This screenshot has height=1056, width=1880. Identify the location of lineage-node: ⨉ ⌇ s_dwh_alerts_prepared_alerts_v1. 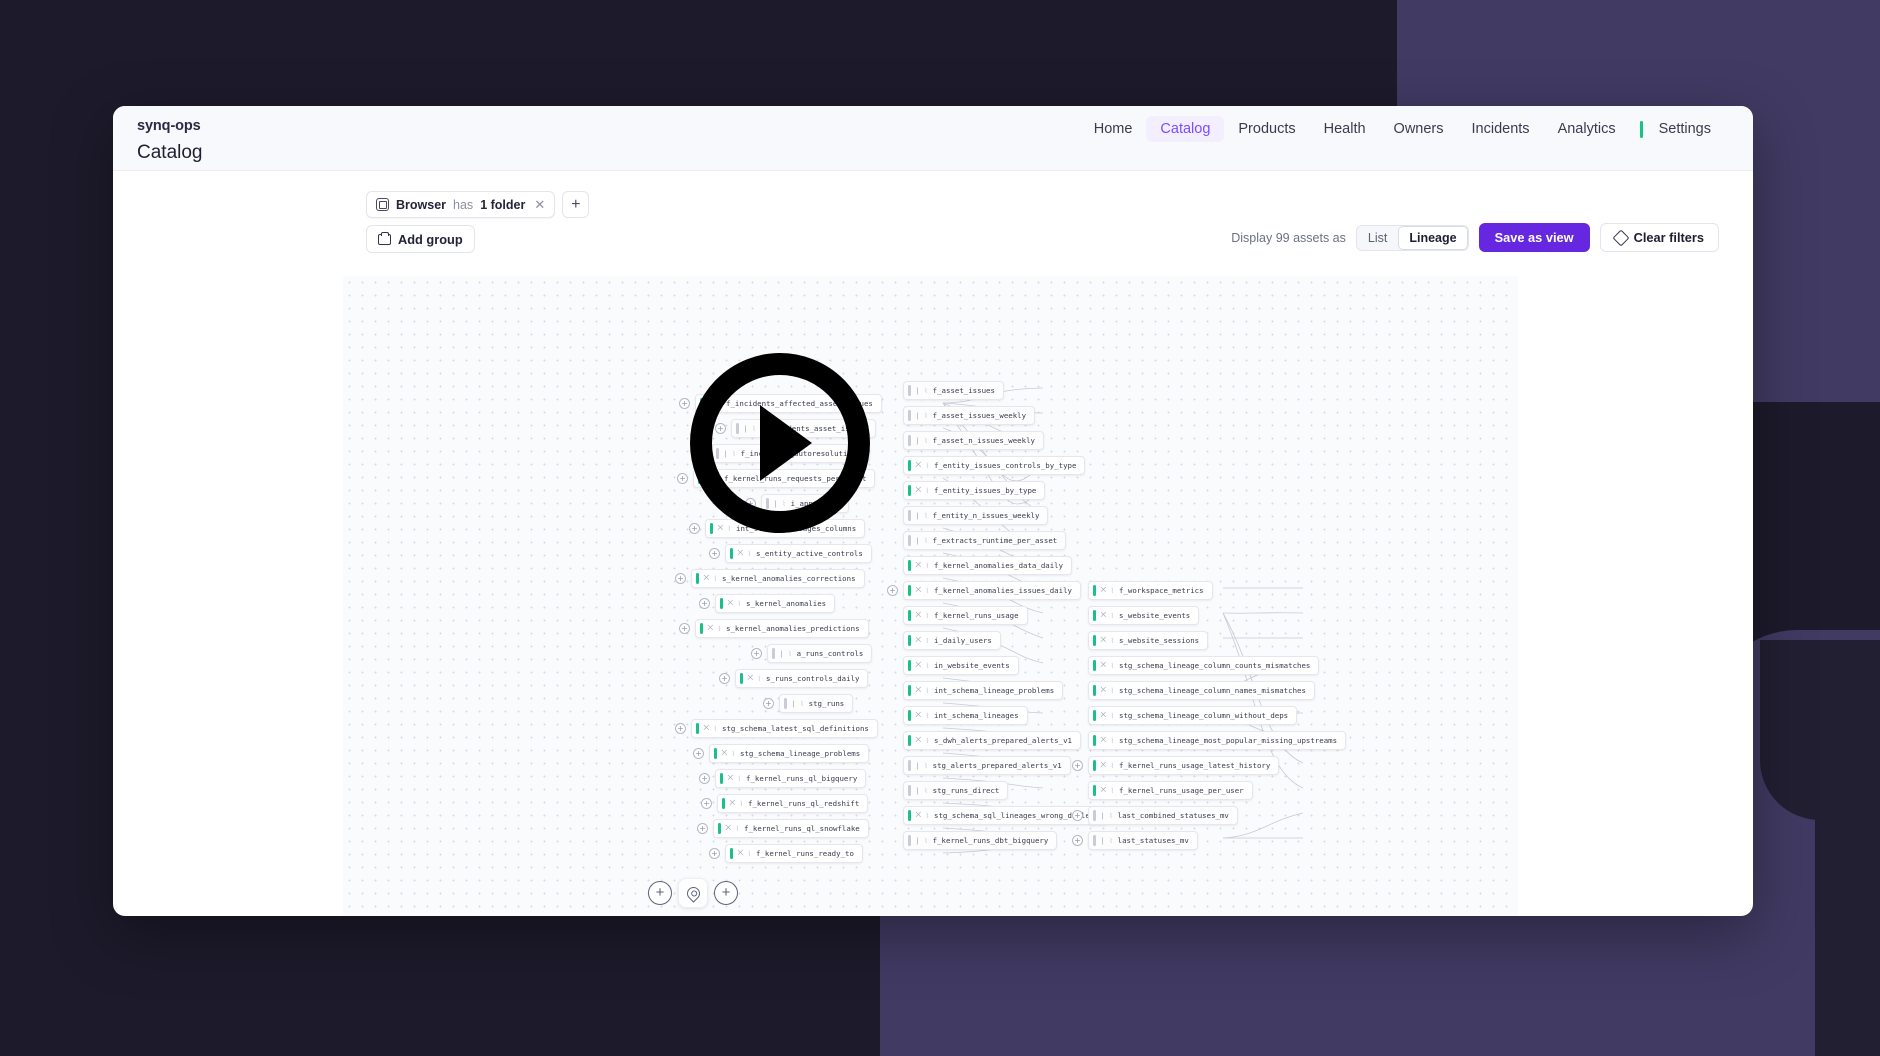
(992, 740).